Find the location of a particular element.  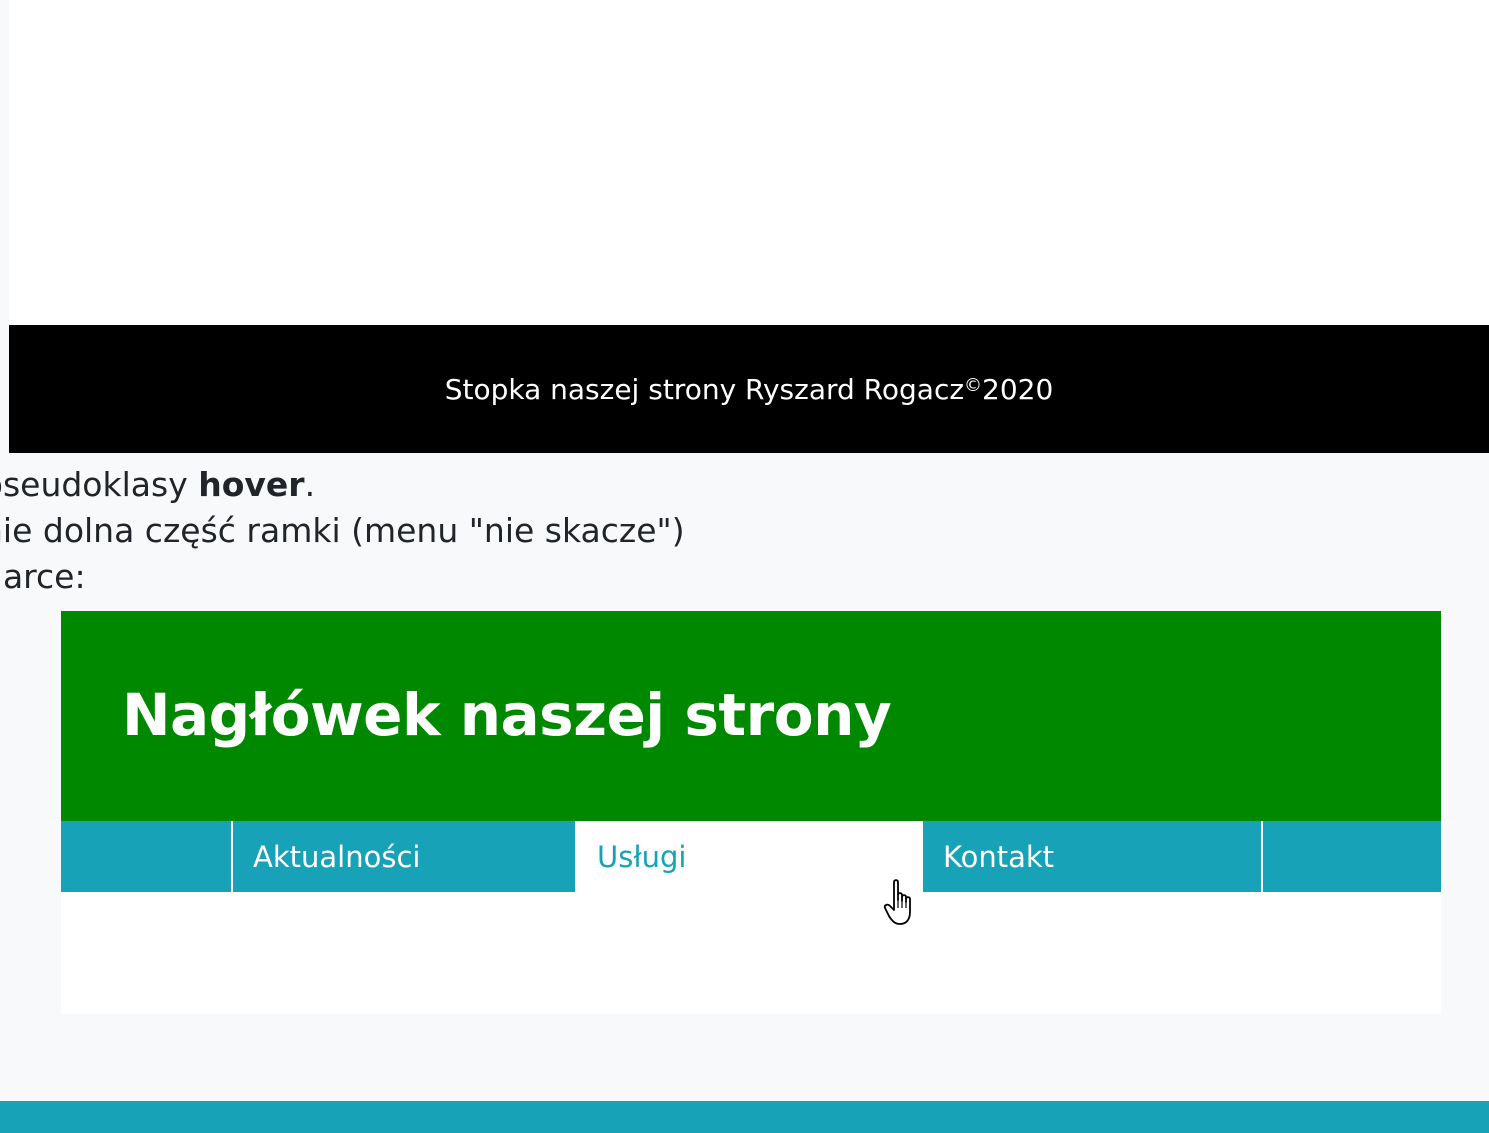

paragraph-line-1: pseudoklasy hover. is located at coordinates (158, 484).